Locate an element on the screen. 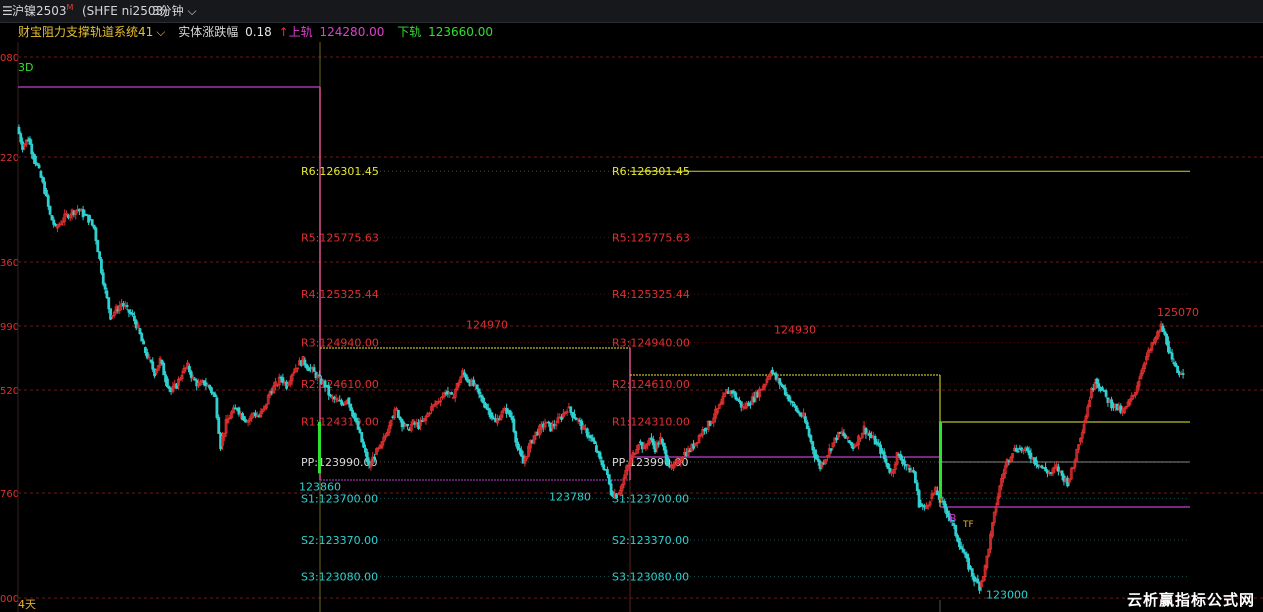  price-annotation: 123860 is located at coordinates (320, 486).